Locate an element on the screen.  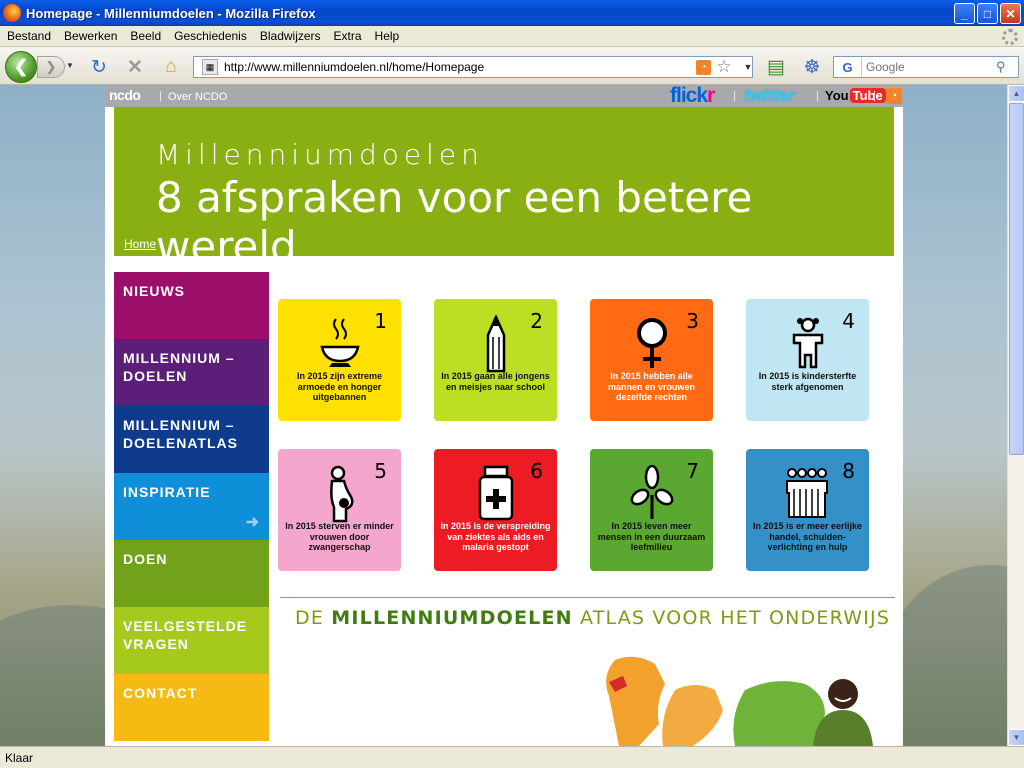
search-box: G ⚲ is located at coordinates (926, 67).